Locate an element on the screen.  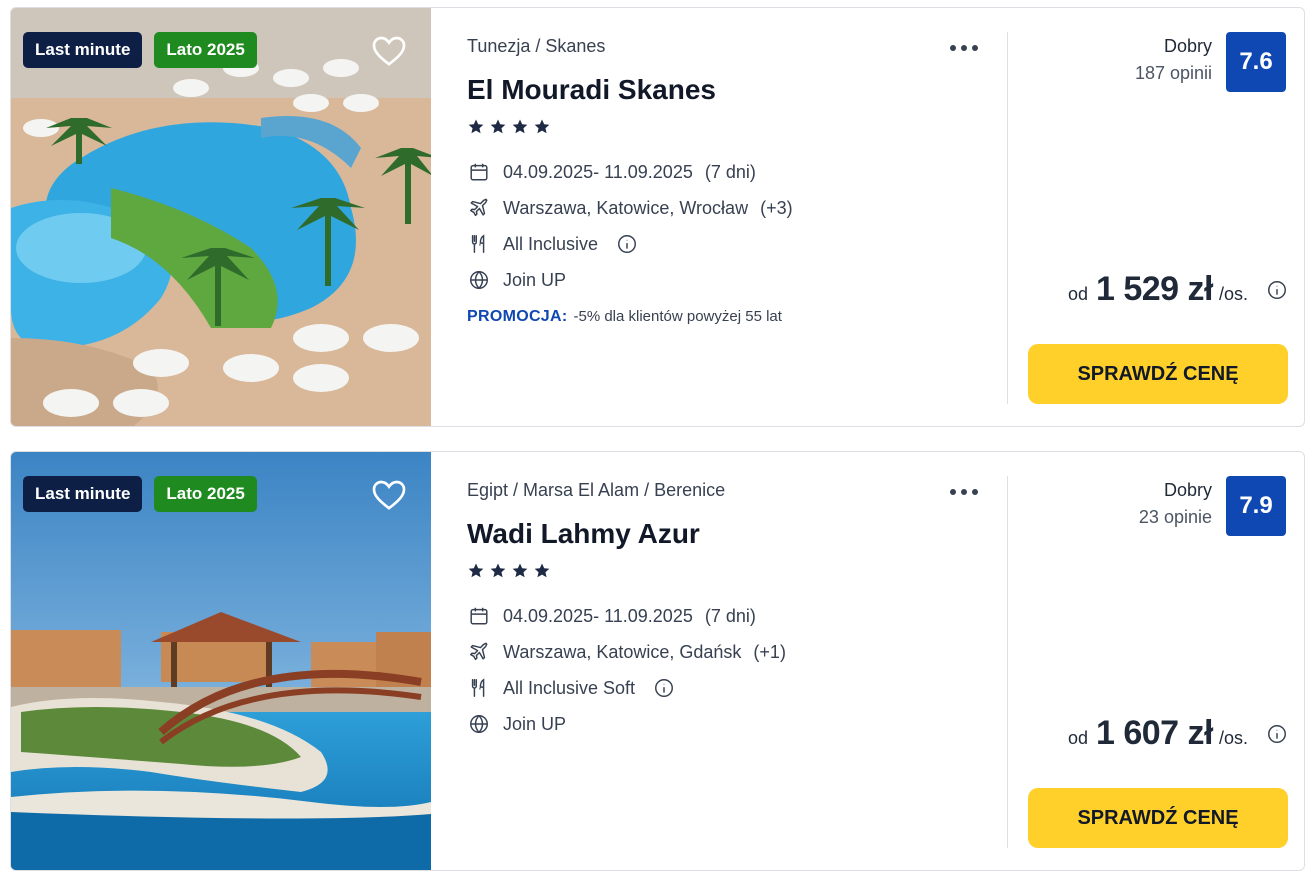
location-breadcrumb: Tunezja / Skanes is located at coordinates (536, 46).